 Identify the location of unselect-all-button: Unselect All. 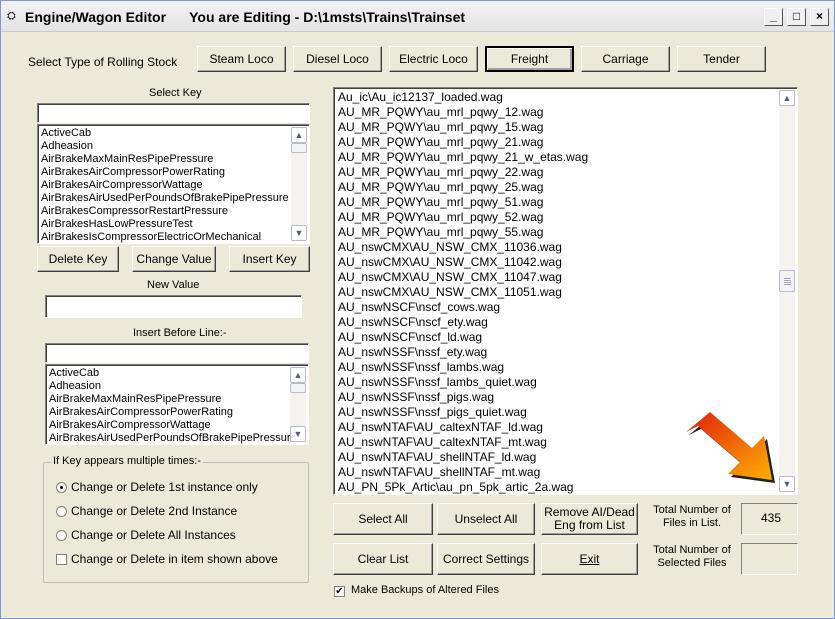
(486, 519).